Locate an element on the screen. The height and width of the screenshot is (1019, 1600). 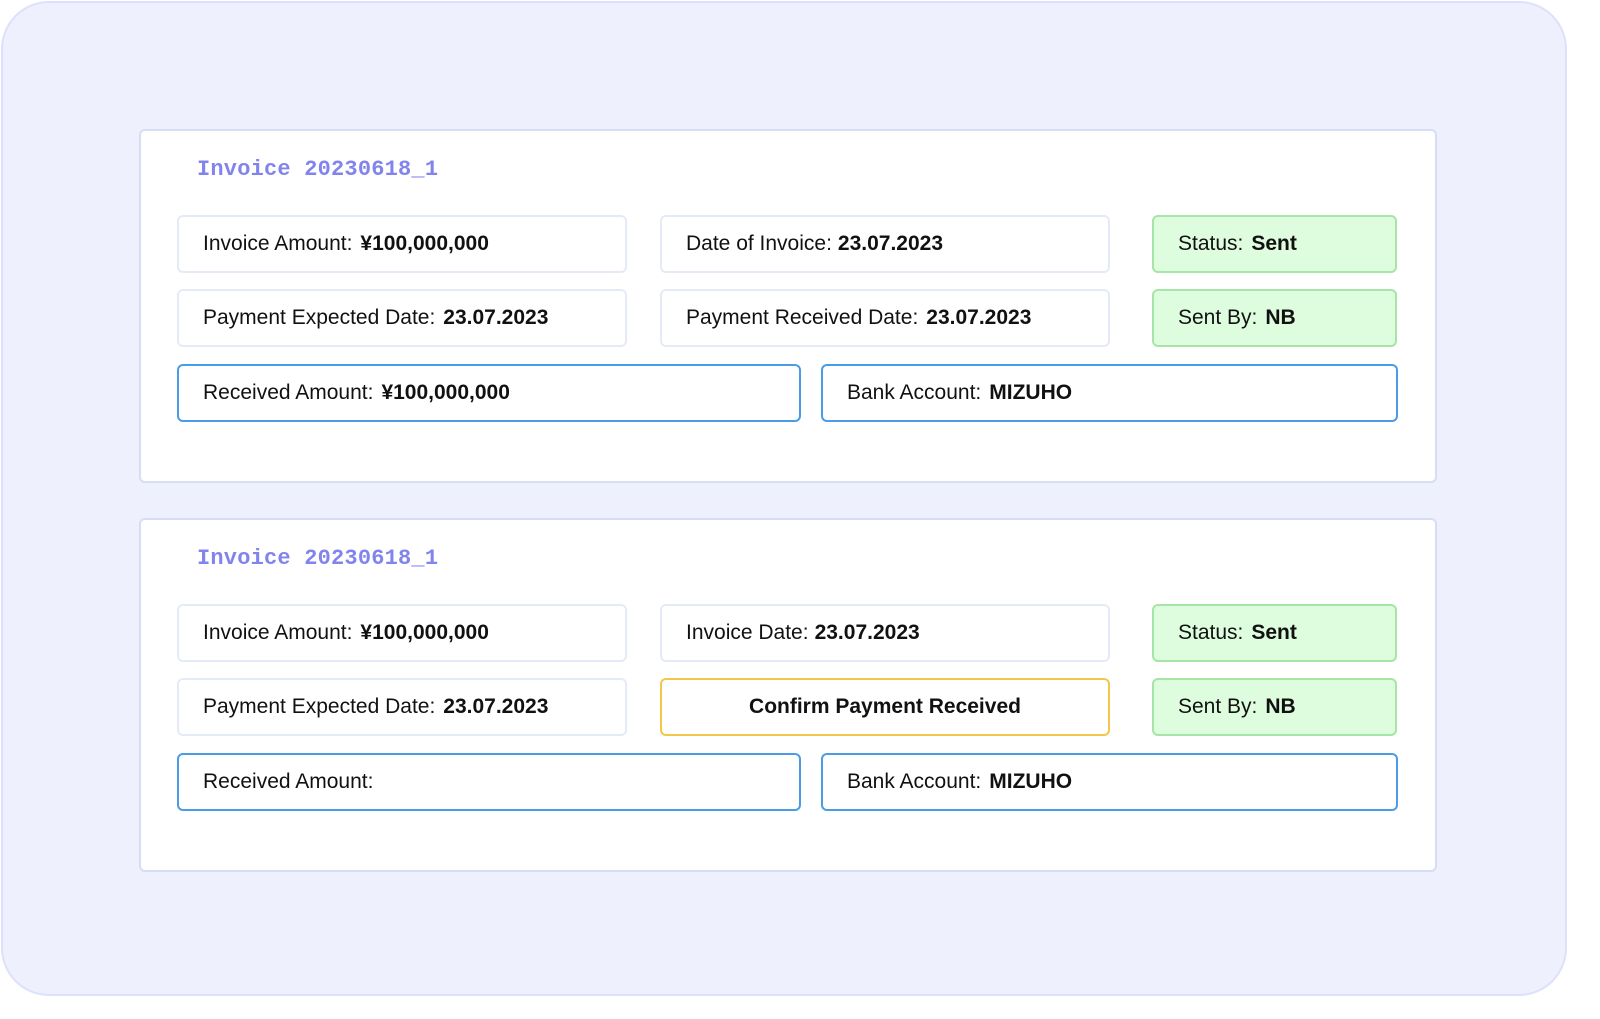
payment-received-date-field: Payment Received Date: 23.07.2023 is located at coordinates (885, 318).